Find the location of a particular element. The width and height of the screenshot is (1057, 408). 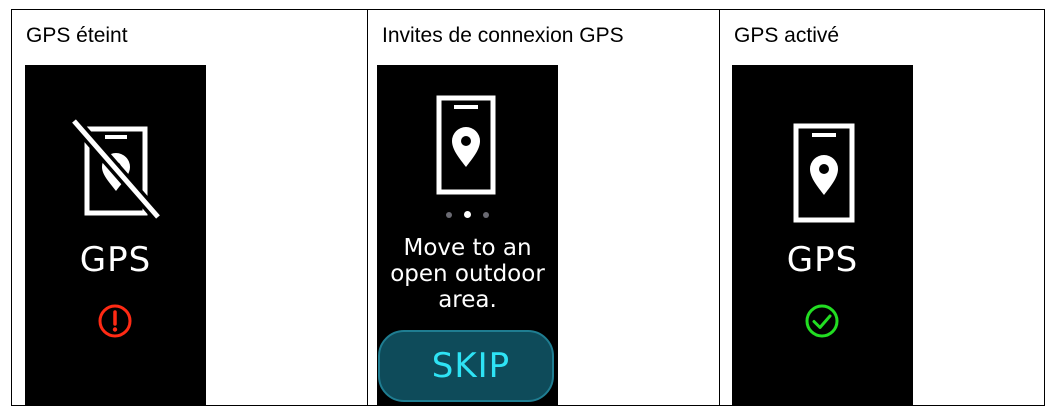

phone-gps-off-icon is located at coordinates (116, 169).